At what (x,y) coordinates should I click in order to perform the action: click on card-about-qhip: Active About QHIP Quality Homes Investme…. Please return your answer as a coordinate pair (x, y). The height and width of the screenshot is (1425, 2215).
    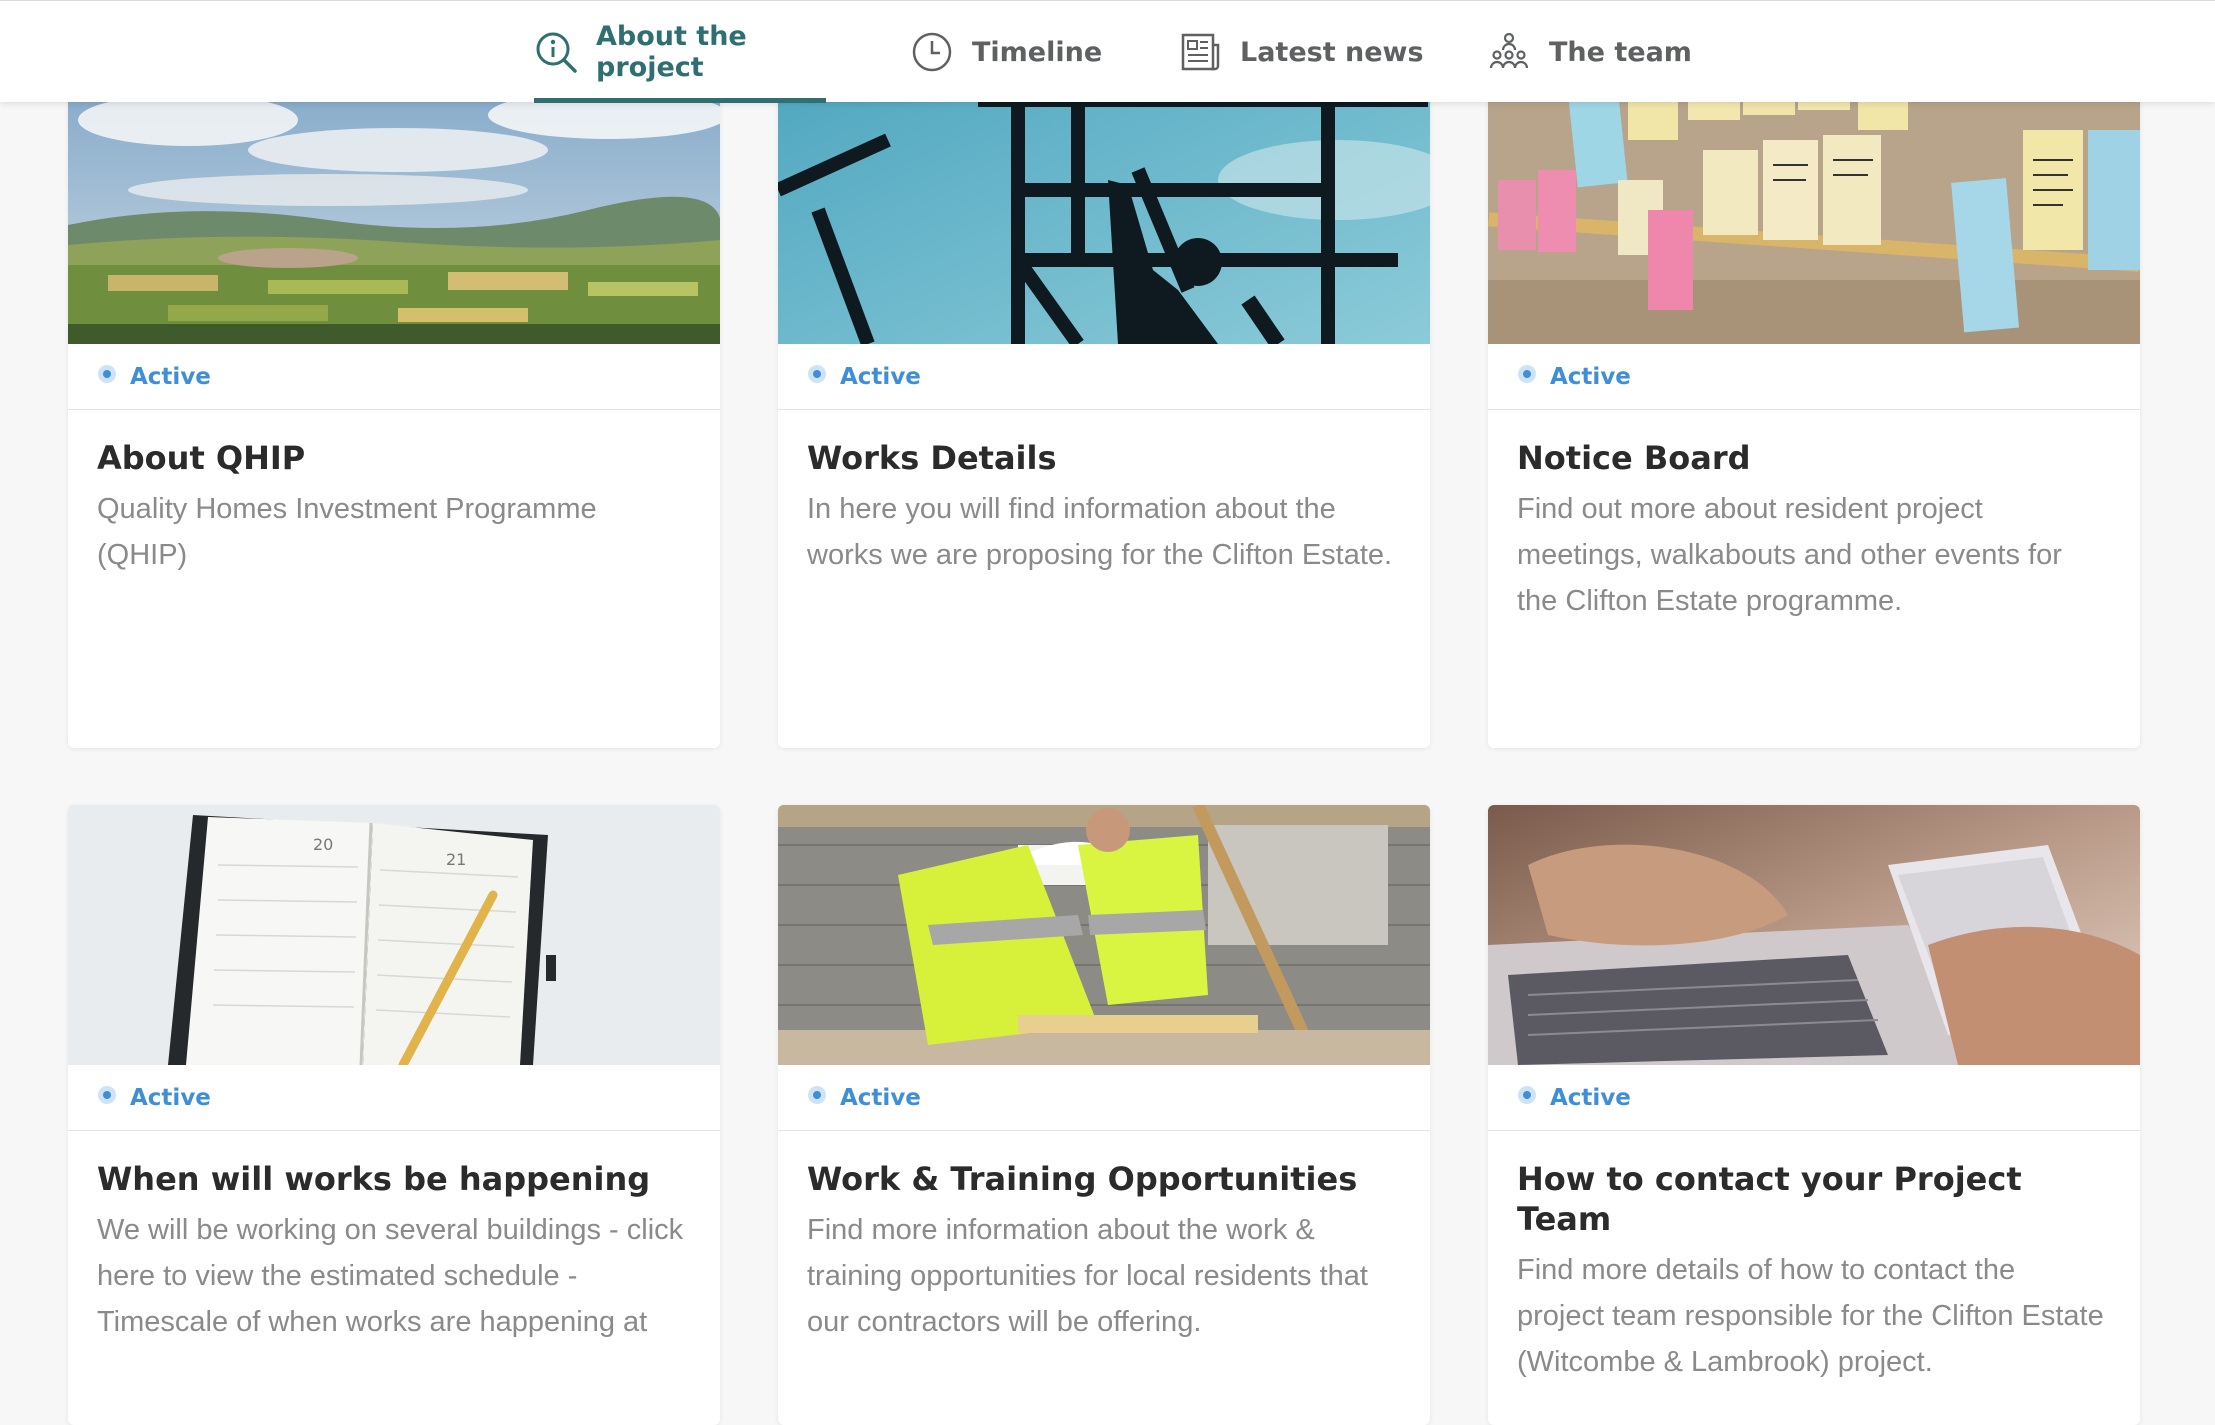
    Looking at the image, I should click on (394, 404).